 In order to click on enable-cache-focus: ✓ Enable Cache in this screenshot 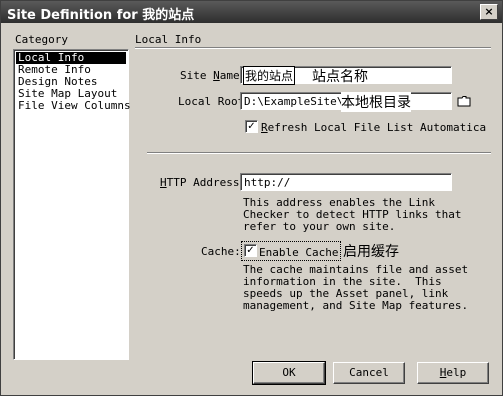, I will do `click(291, 251)`.